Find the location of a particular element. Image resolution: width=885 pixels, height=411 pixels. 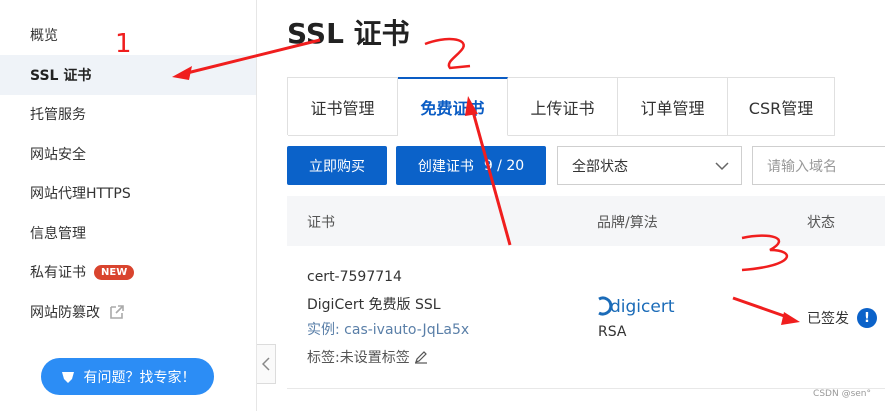

edit-pencil-icon is located at coordinates (421, 357).